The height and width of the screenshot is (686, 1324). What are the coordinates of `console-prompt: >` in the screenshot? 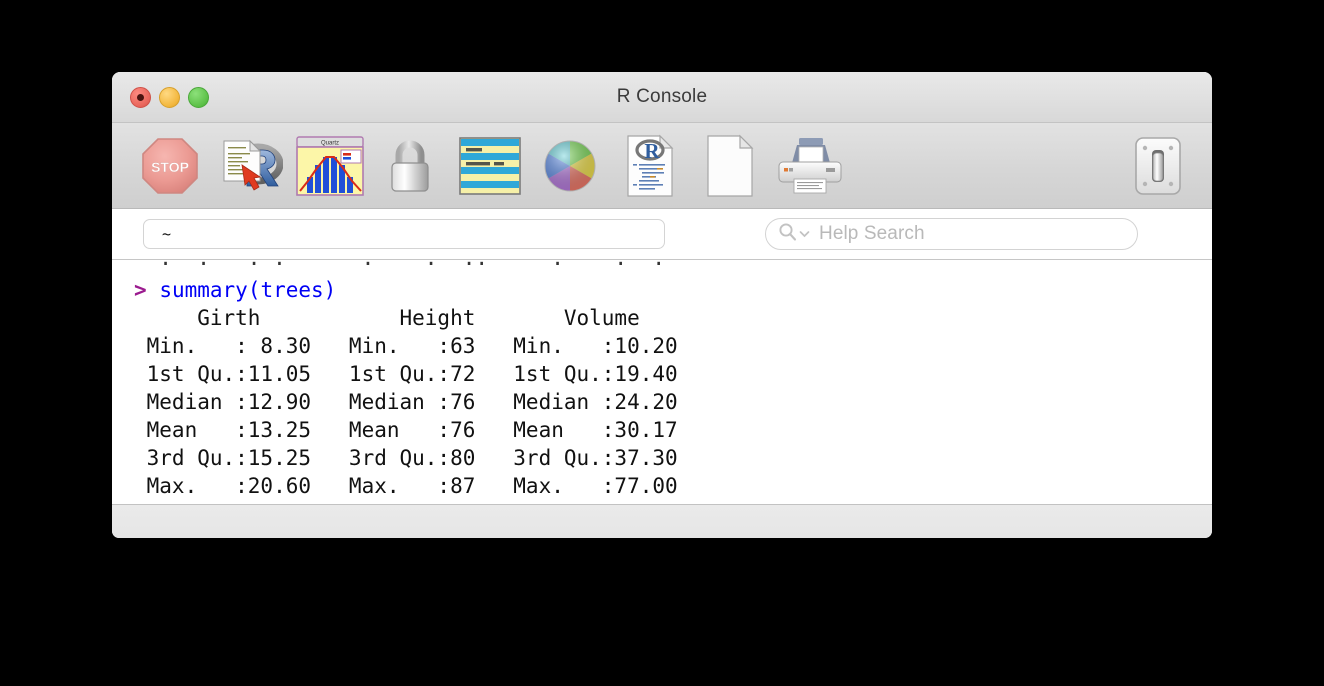 It's located at (140, 290).